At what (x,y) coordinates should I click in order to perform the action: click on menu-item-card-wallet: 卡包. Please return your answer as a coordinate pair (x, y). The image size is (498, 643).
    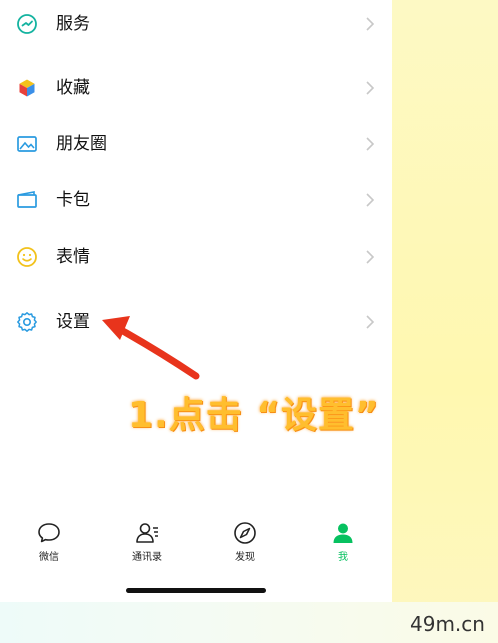
    Looking at the image, I should click on (196, 200).